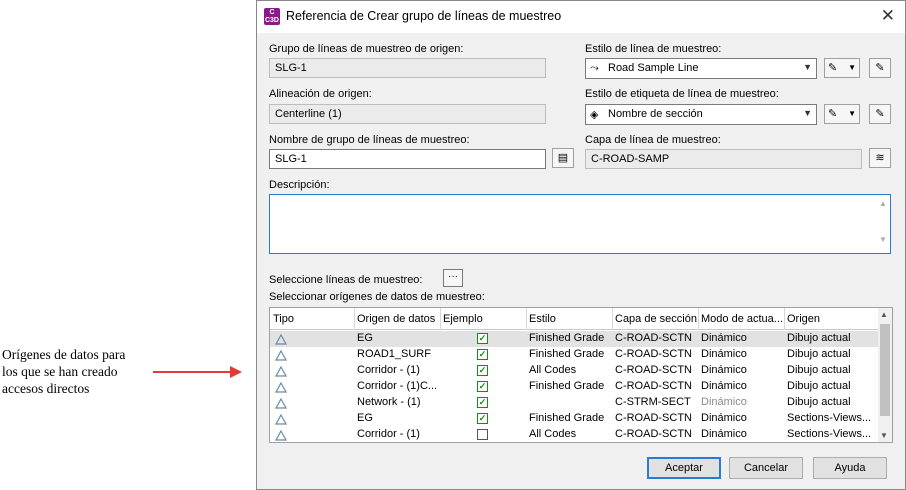 This screenshot has width=906, height=490. I want to click on callout-line-3: accesos directos, so click(46, 388).